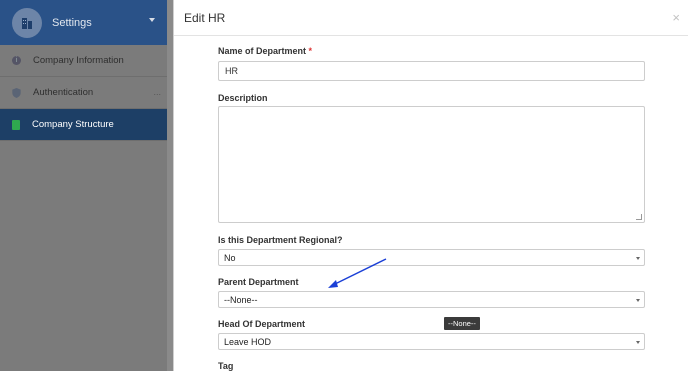 The image size is (688, 371). Describe the element at coordinates (248, 342) in the screenshot. I see `head-of-department-value: Leave HOD` at that location.